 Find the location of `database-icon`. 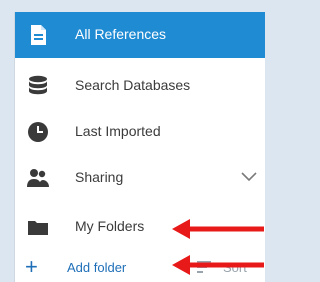

database-icon is located at coordinates (38, 85).